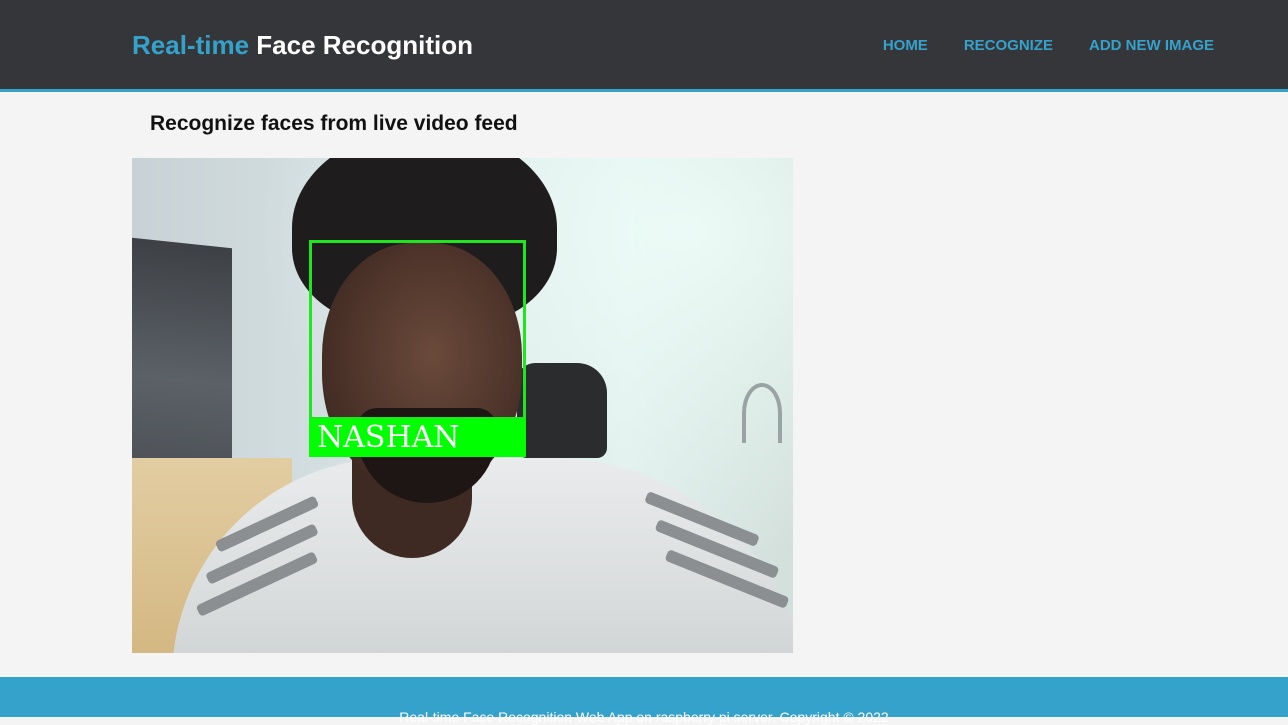 The image size is (1288, 725). I want to click on main-nav: HOME RECOGNIZE ADD NEW IMAGE, so click(1048, 45).